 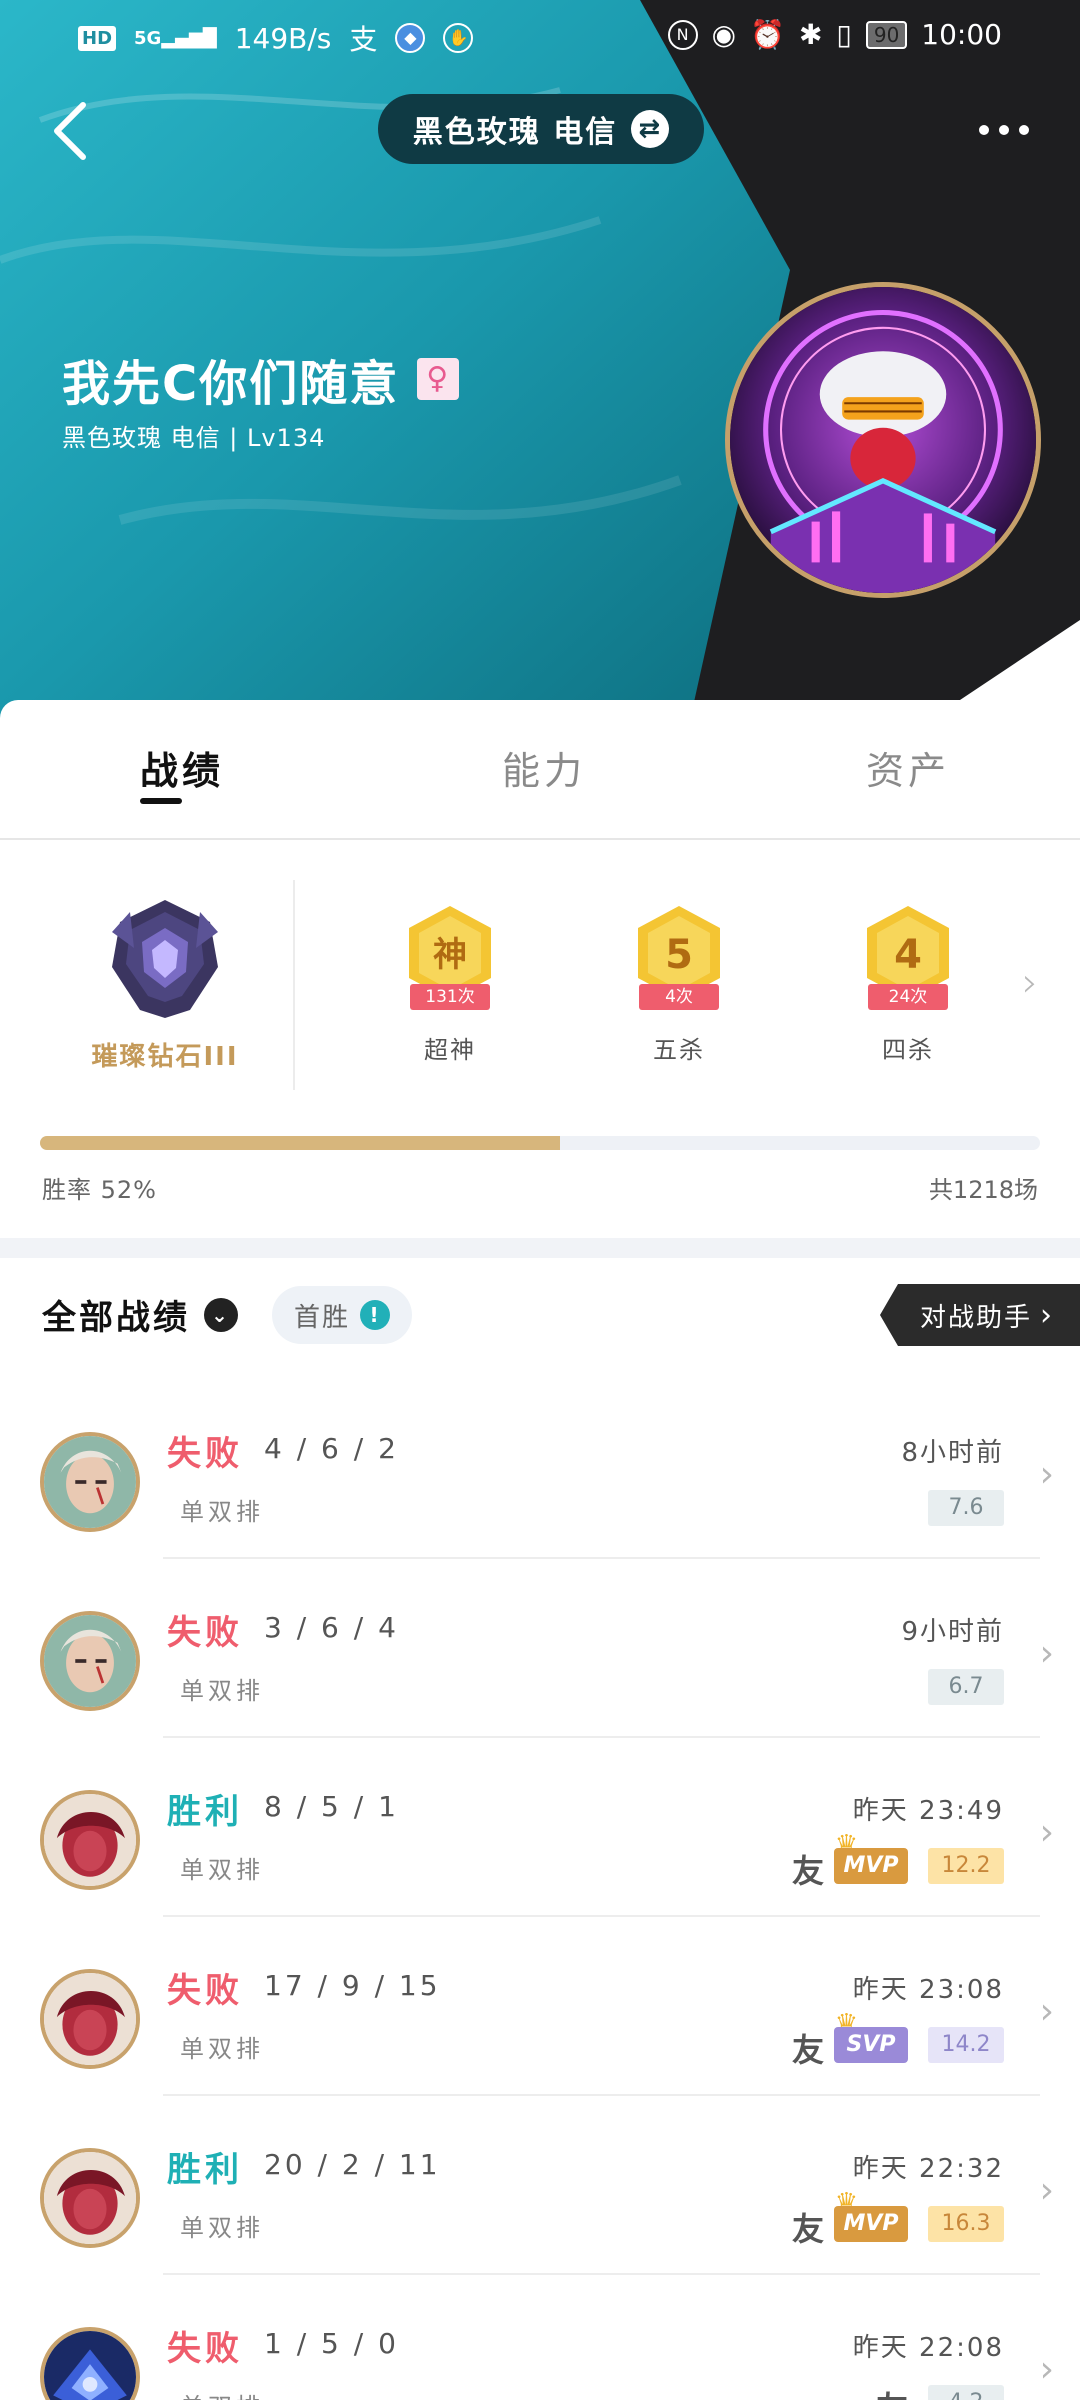 What do you see at coordinates (515, 132) in the screenshot?
I see `server-name: 黑色玫瑰 电信` at bounding box center [515, 132].